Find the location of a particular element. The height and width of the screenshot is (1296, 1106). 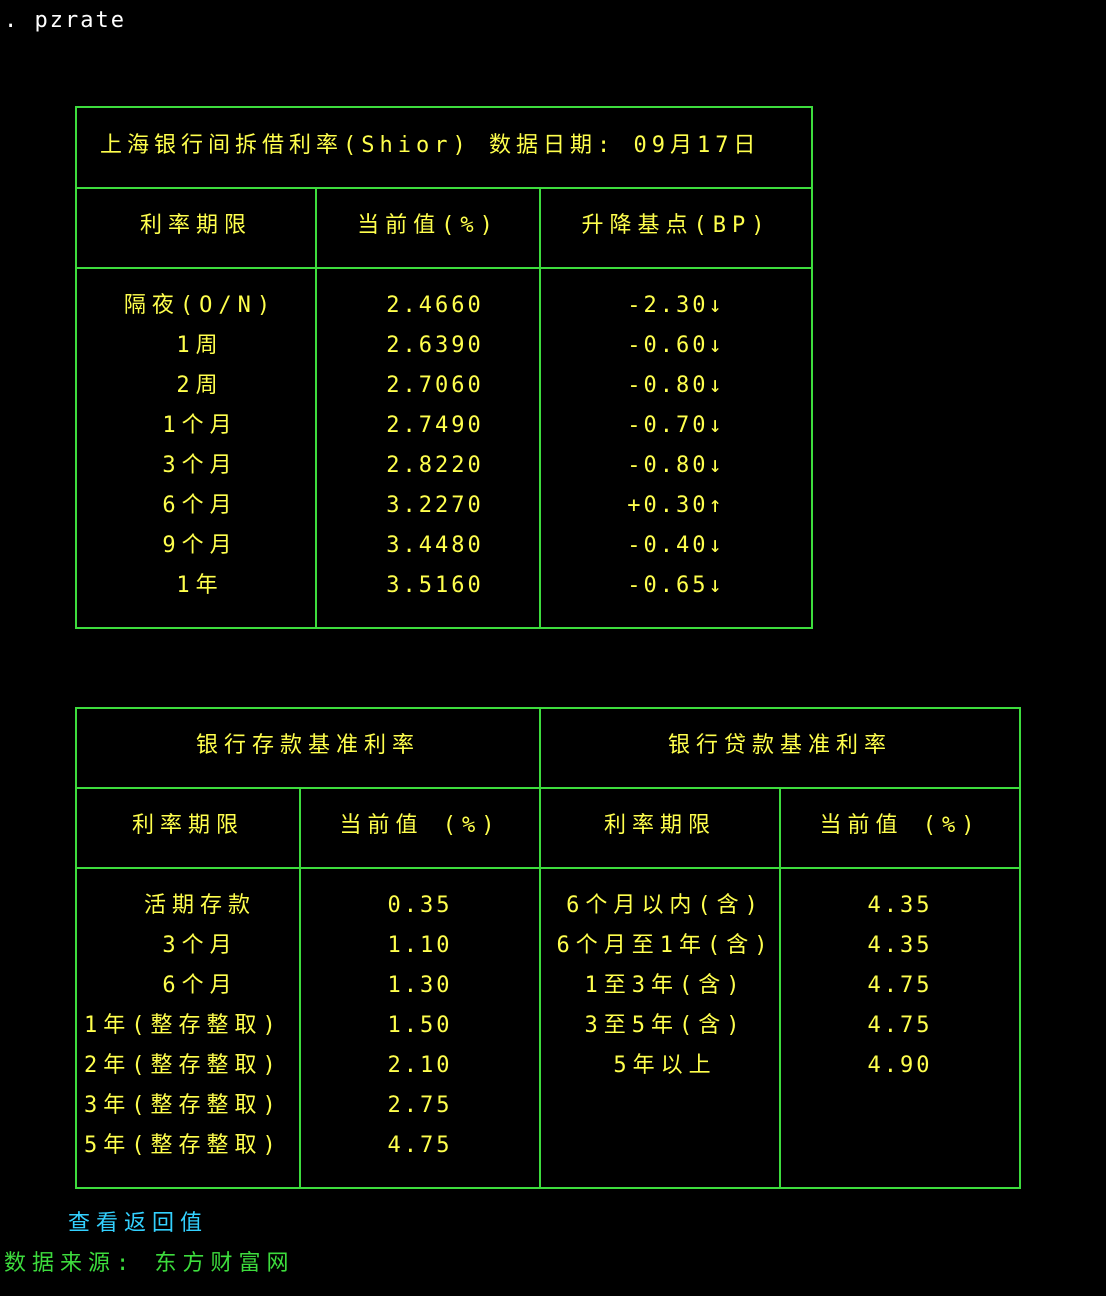

shibor-value-cell: 2.6390 is located at coordinates (435, 345).